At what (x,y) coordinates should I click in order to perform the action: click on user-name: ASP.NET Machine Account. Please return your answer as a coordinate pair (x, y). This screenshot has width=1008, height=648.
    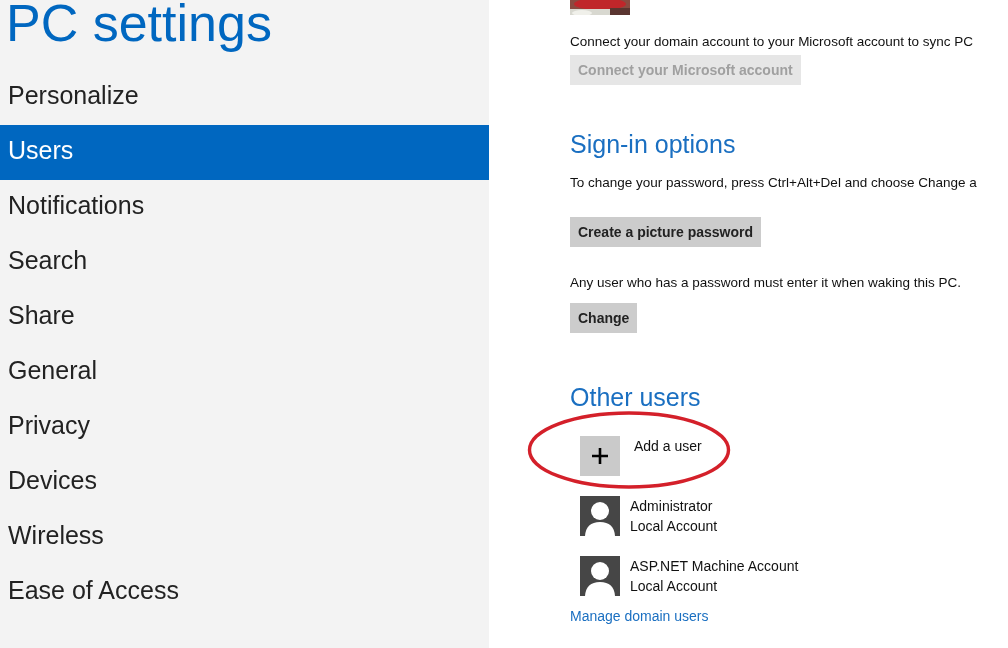
    Looking at the image, I should click on (714, 566).